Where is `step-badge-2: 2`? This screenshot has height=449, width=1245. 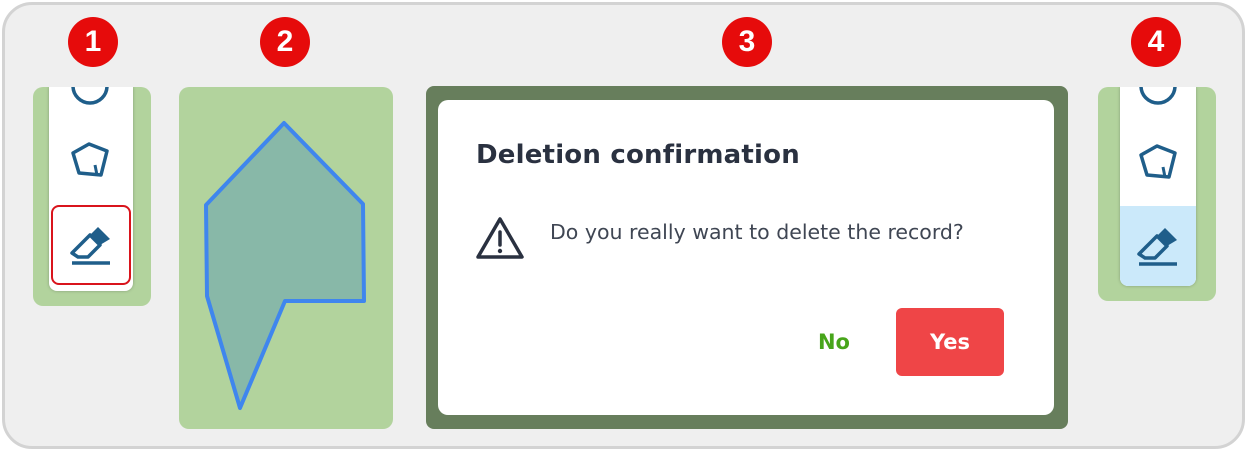
step-badge-2: 2 is located at coordinates (285, 42).